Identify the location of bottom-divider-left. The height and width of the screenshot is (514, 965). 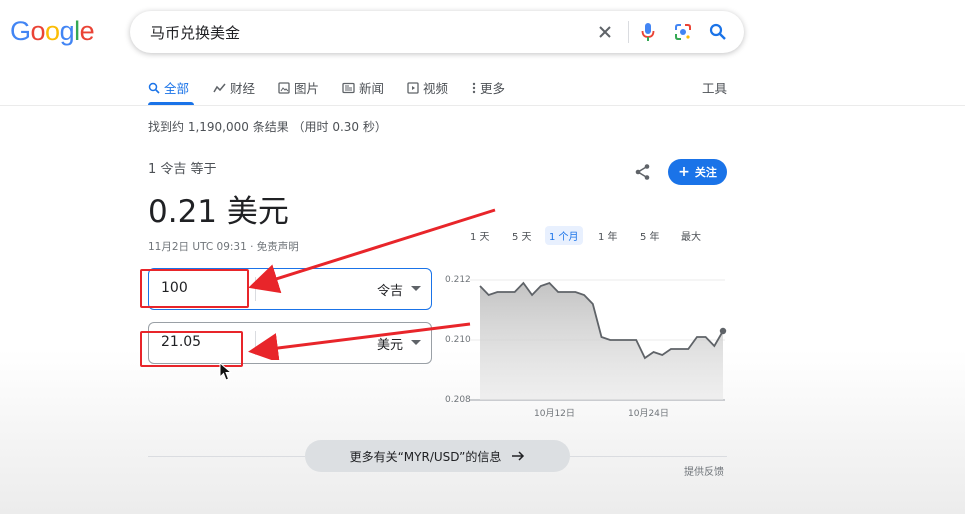
(226, 456).